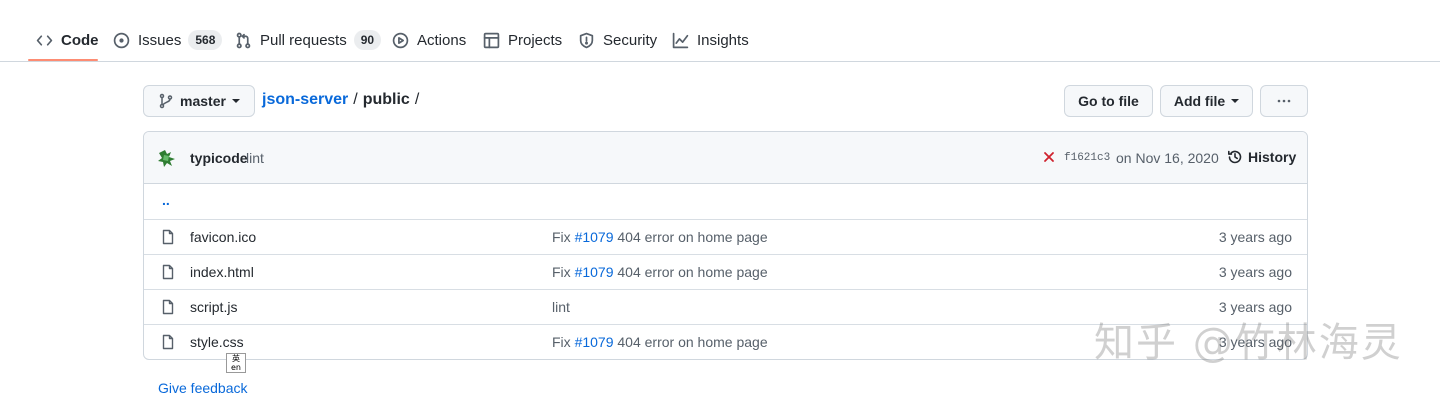 The height and width of the screenshot is (393, 1440). I want to click on add-file-button: Add file, so click(1206, 101).